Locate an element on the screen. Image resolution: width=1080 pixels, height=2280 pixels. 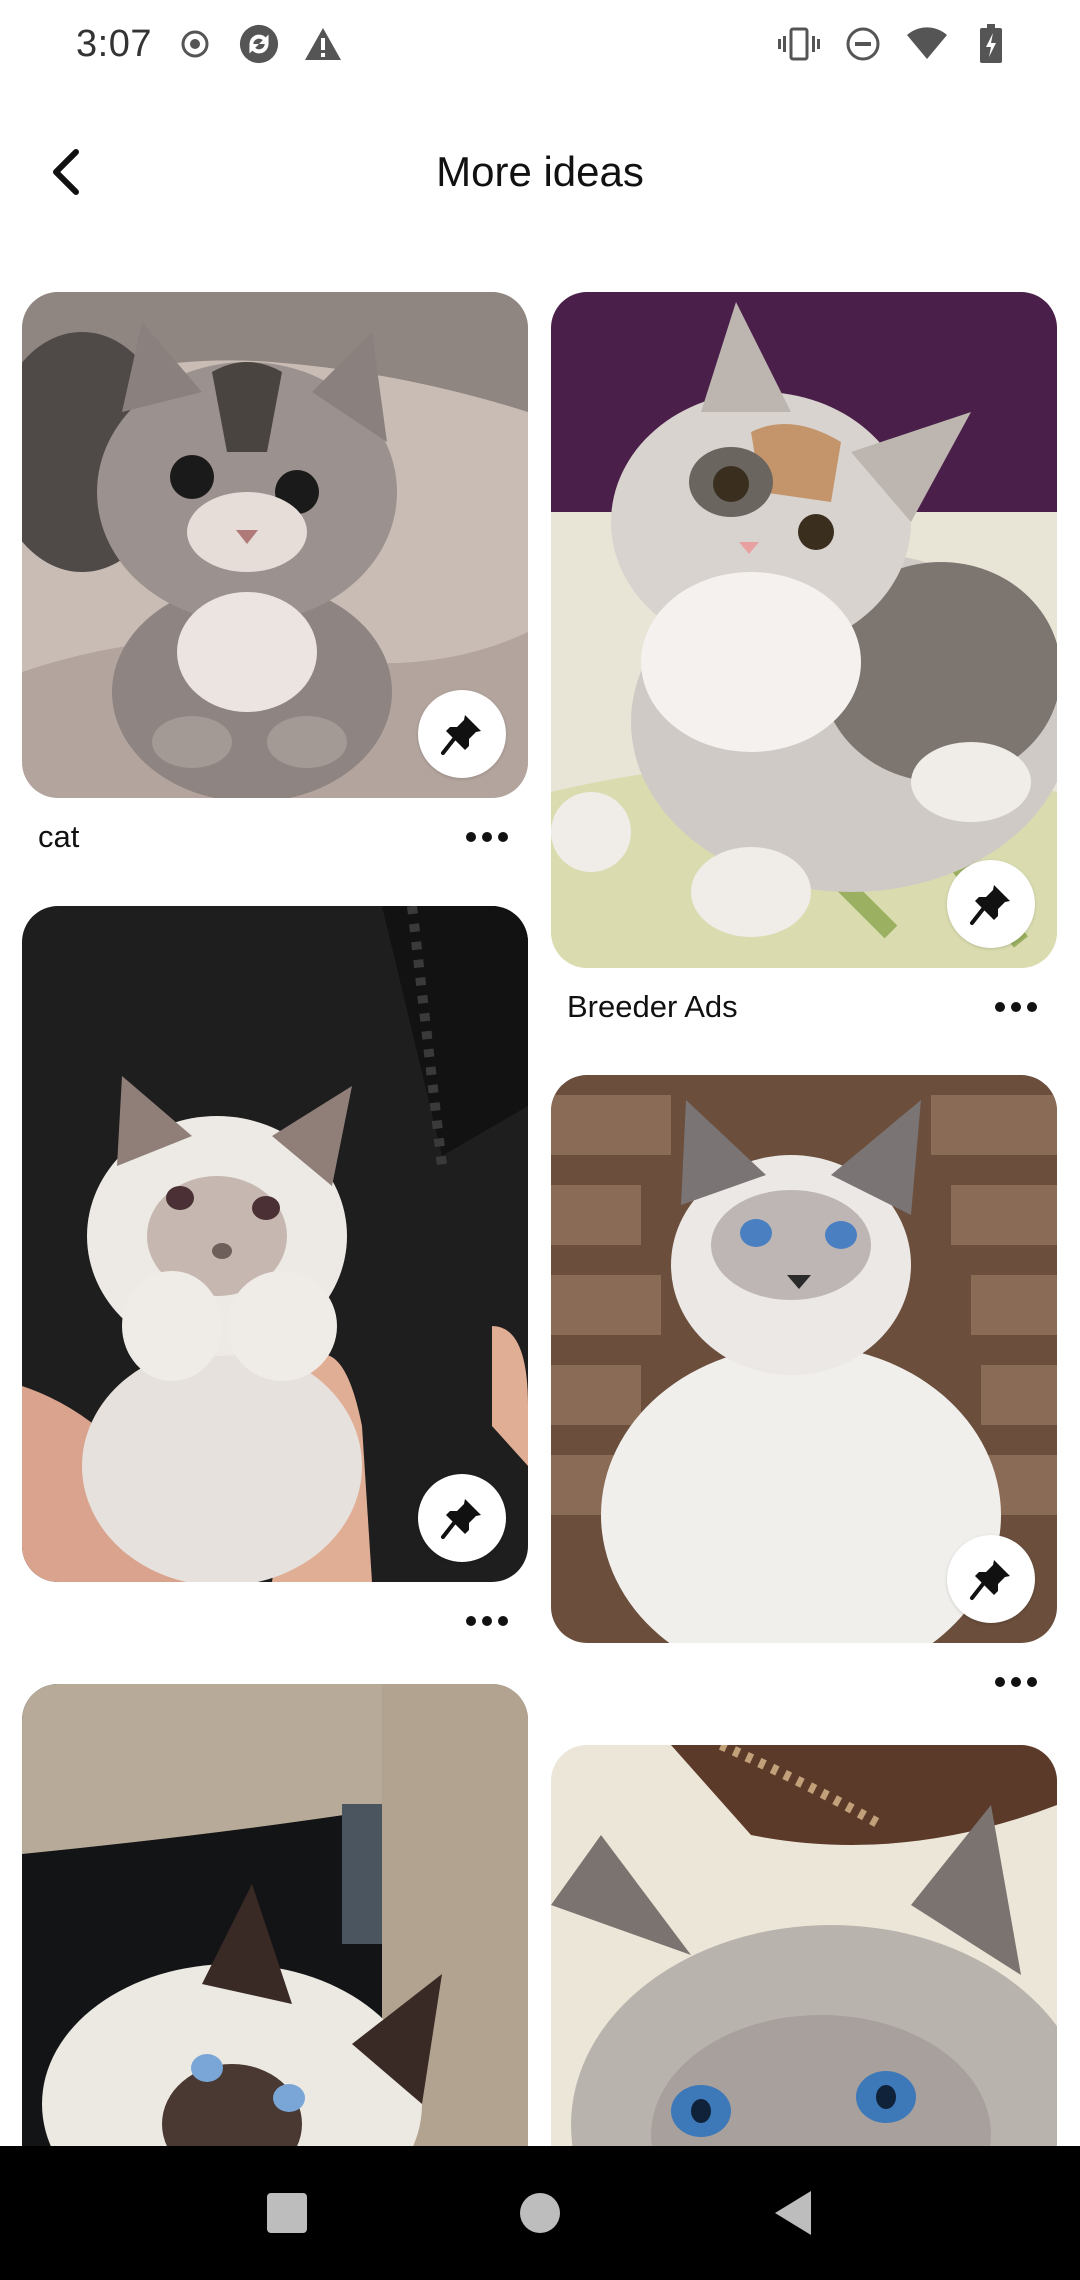
status-bar: 3:07 is located at coordinates (540, 44).